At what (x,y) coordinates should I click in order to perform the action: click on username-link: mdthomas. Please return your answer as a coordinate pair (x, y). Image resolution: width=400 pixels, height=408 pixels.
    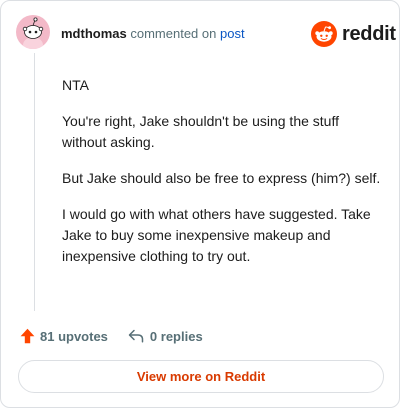
    Looking at the image, I should click on (94, 33).